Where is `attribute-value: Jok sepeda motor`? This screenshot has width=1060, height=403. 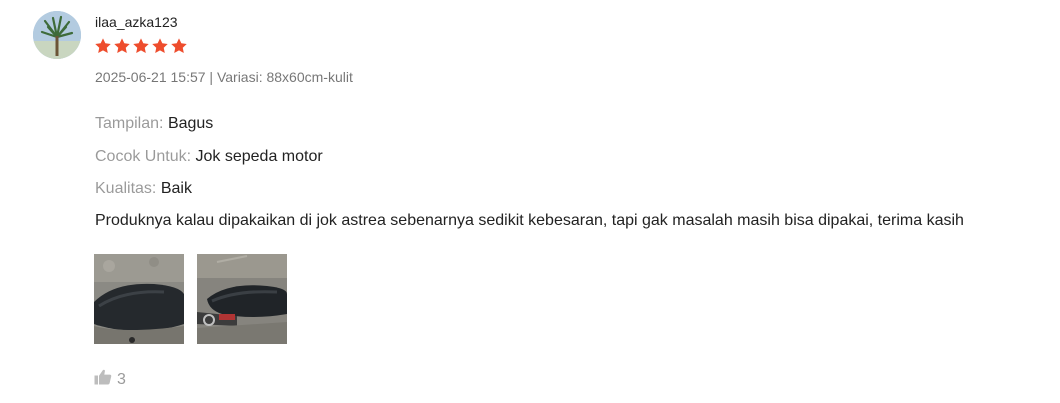 attribute-value: Jok sepeda motor is located at coordinates (259, 156).